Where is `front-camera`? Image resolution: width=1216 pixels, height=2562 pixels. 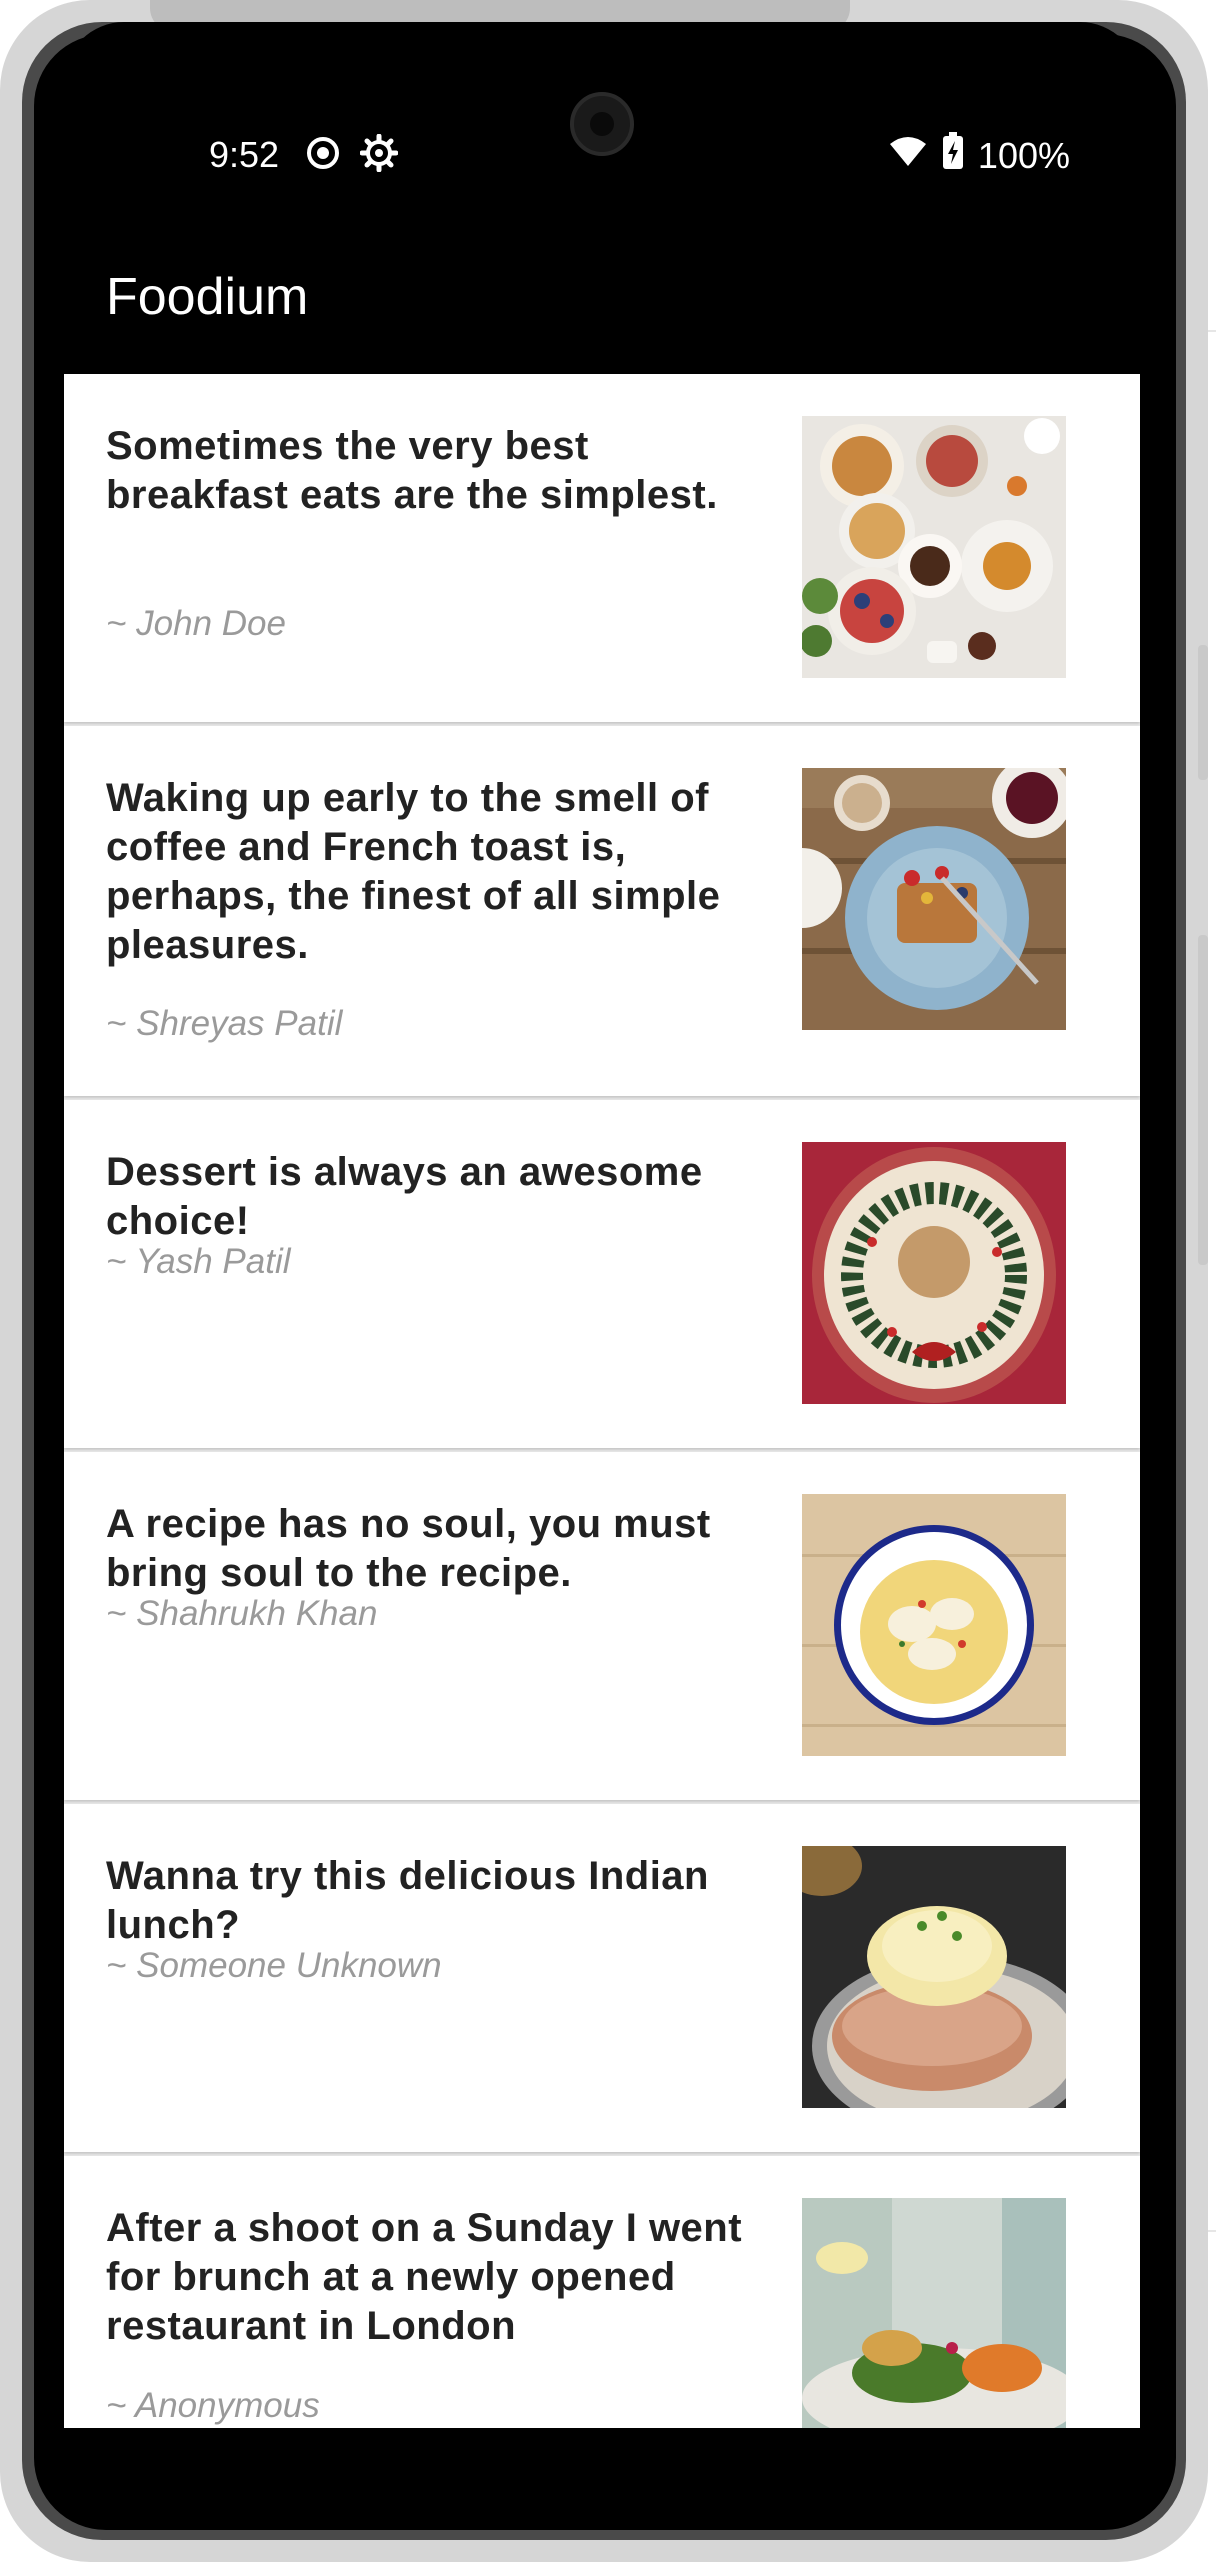
front-camera is located at coordinates (602, 124).